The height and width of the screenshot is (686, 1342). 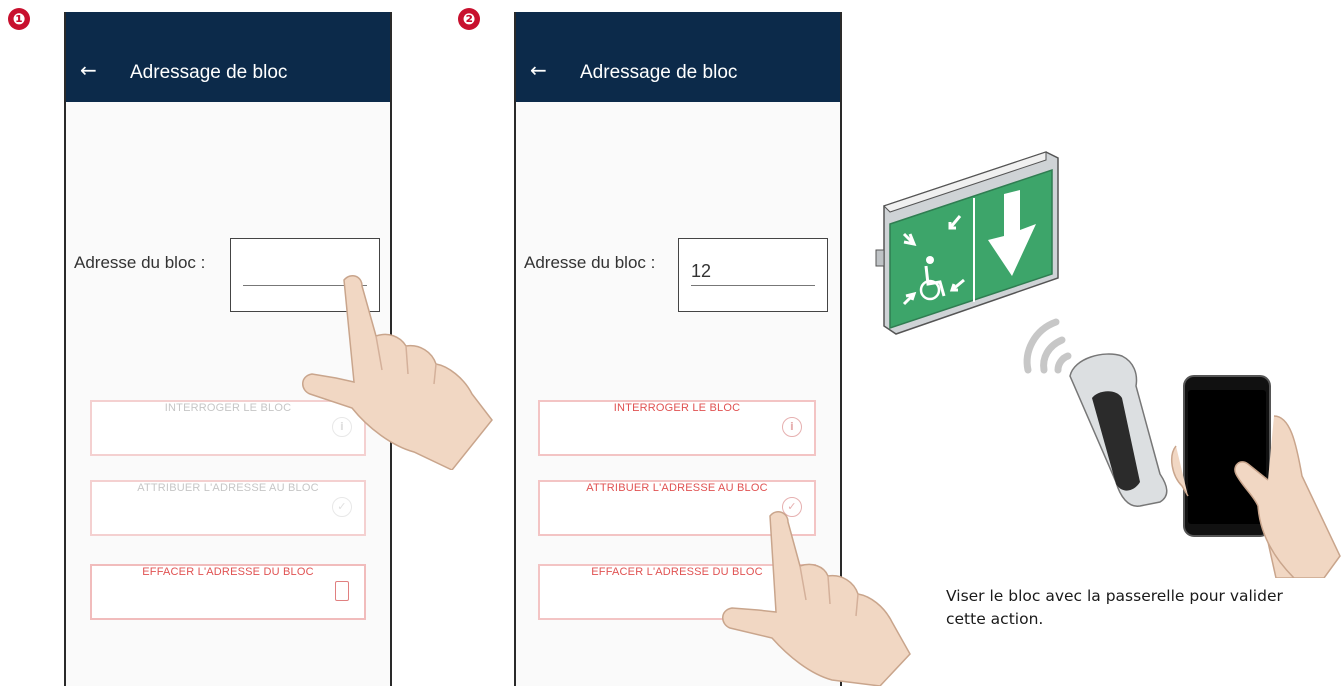 What do you see at coordinates (228, 572) in the screenshot?
I see `clear-address-label: EFFACER L'ADRESSE DU BLOC` at bounding box center [228, 572].